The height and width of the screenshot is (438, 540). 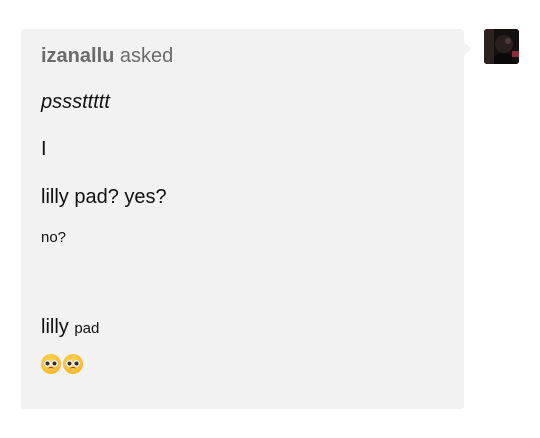 What do you see at coordinates (242, 56) in the screenshot?
I see `asker-line: izanallu asked` at bounding box center [242, 56].